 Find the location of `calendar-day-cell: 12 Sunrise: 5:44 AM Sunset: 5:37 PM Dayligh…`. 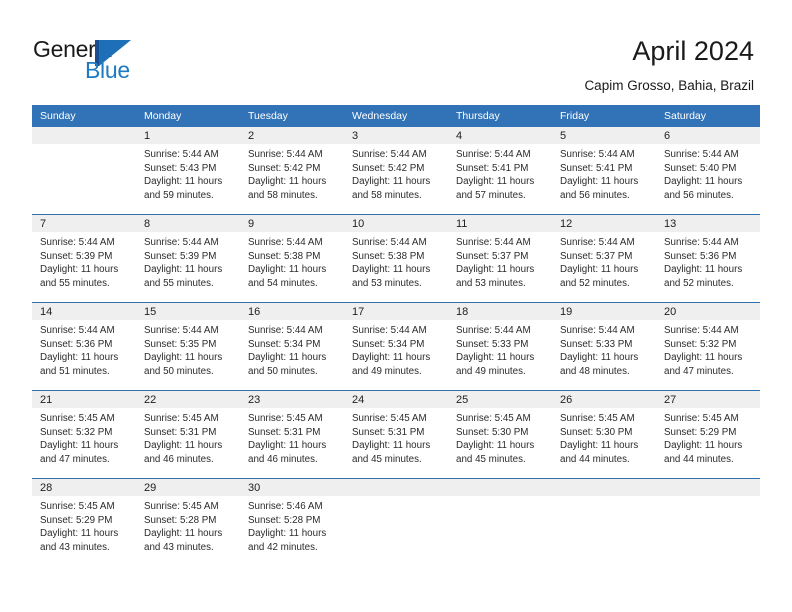

calendar-day-cell: 12 Sunrise: 5:44 AM Sunset: 5:37 PM Dayligh… is located at coordinates (604, 258).